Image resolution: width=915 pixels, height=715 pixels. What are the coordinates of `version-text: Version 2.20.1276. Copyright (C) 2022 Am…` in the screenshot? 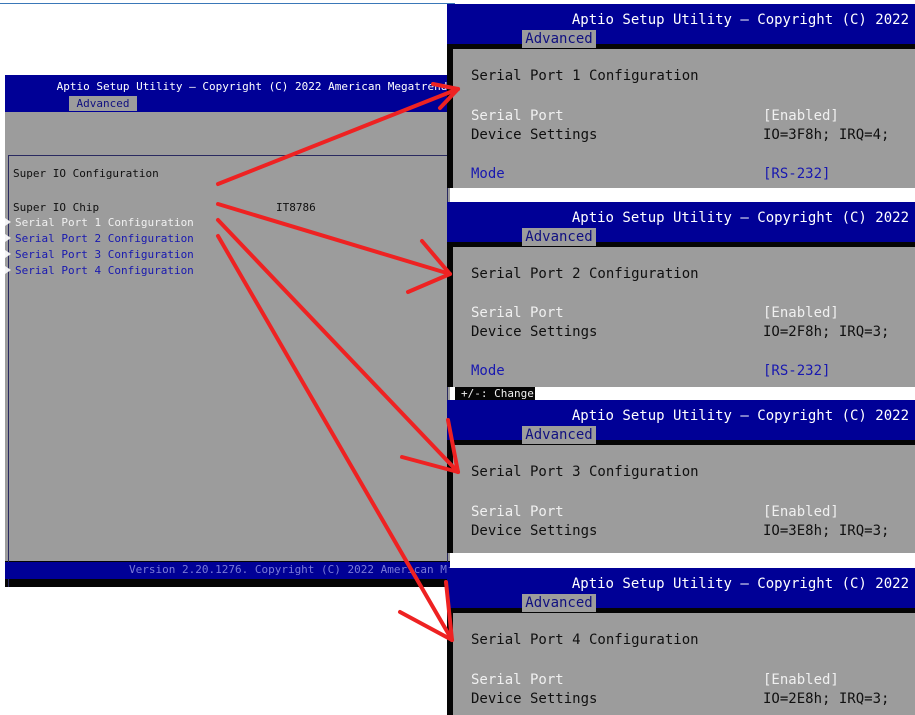 It's located at (289, 569).